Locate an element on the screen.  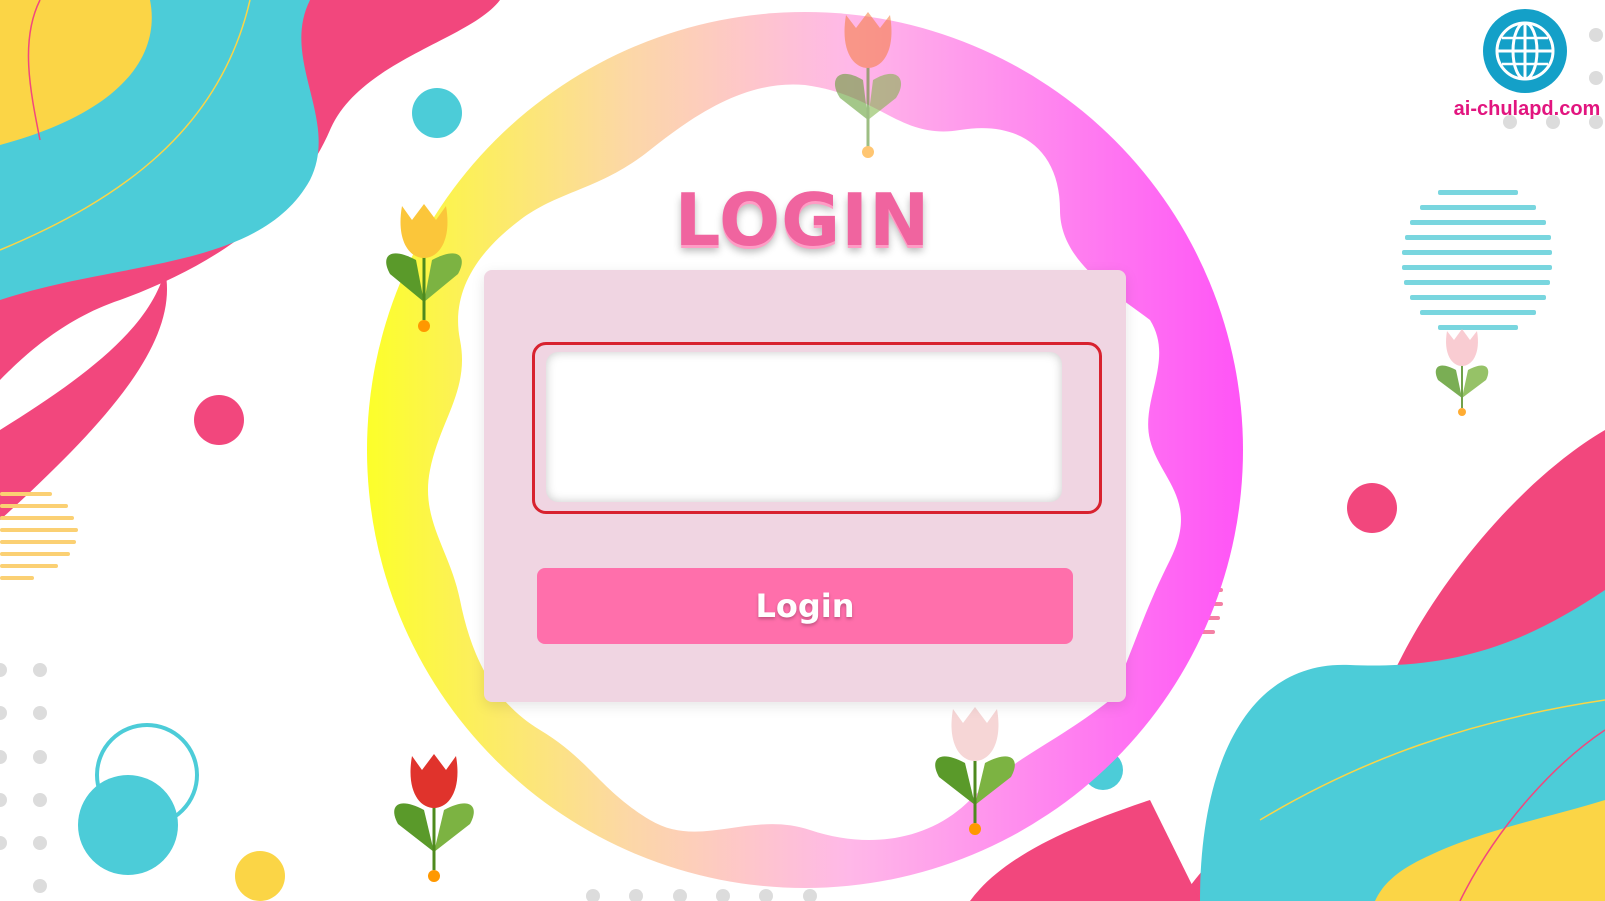
page-title: LOGIN is located at coordinates (802, 220).